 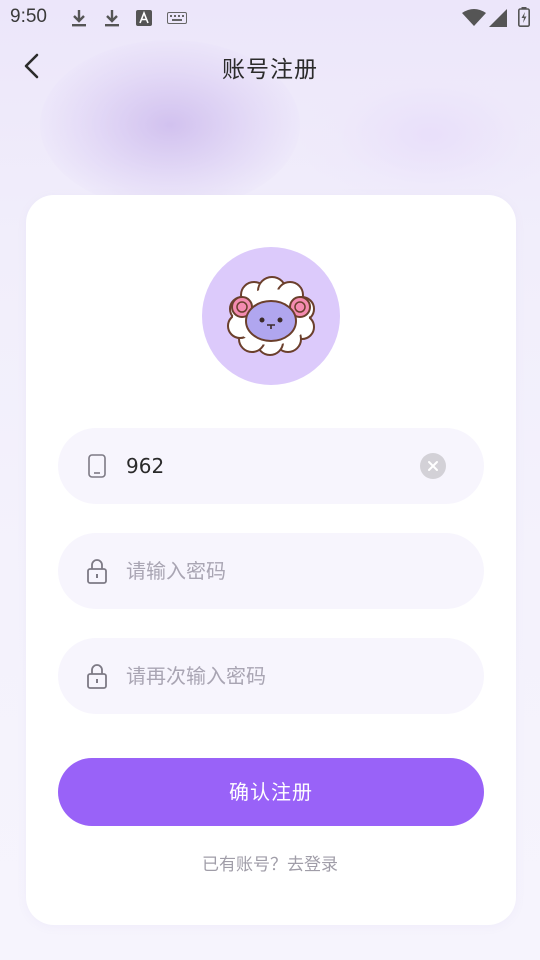 I want to click on keyboard-icon, so click(x=177, y=18).